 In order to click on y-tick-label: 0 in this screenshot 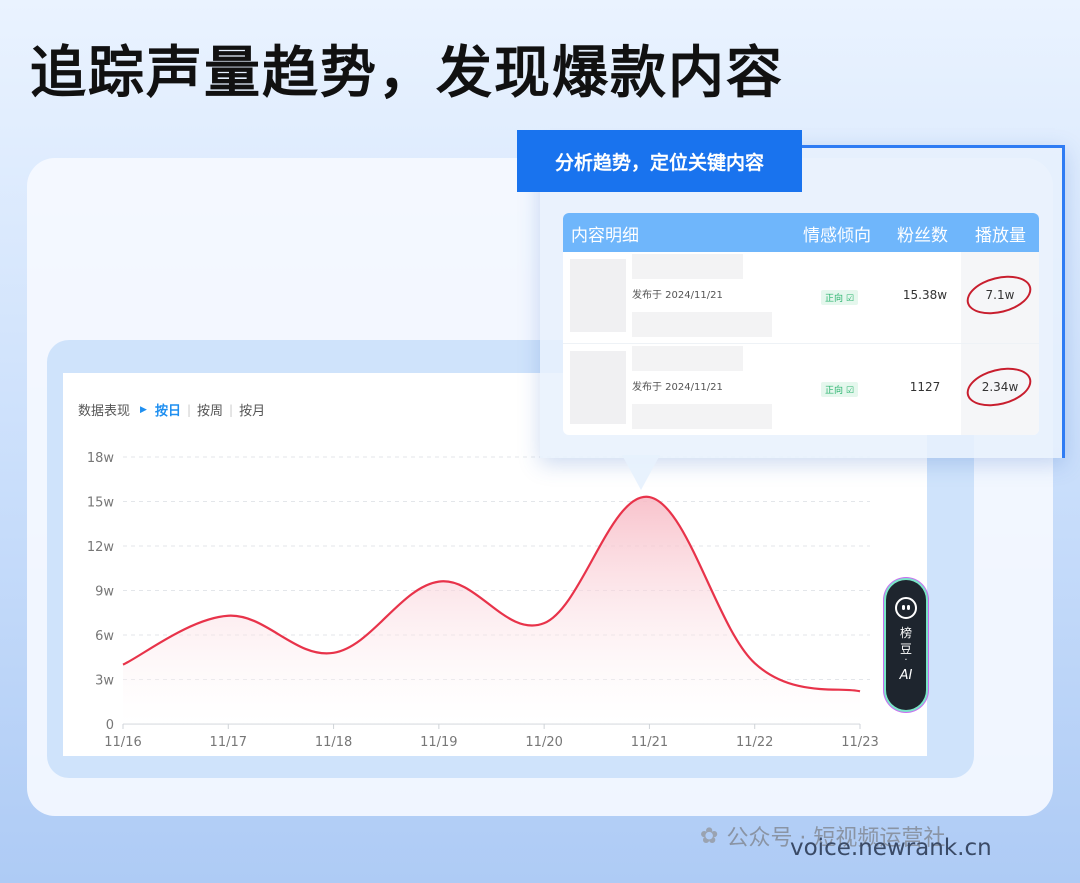, I will do `click(110, 725)`.